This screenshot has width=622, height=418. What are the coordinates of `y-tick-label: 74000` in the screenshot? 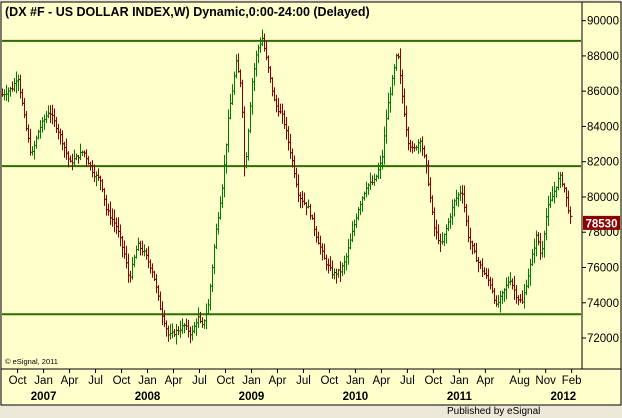 It's located at (603, 304).